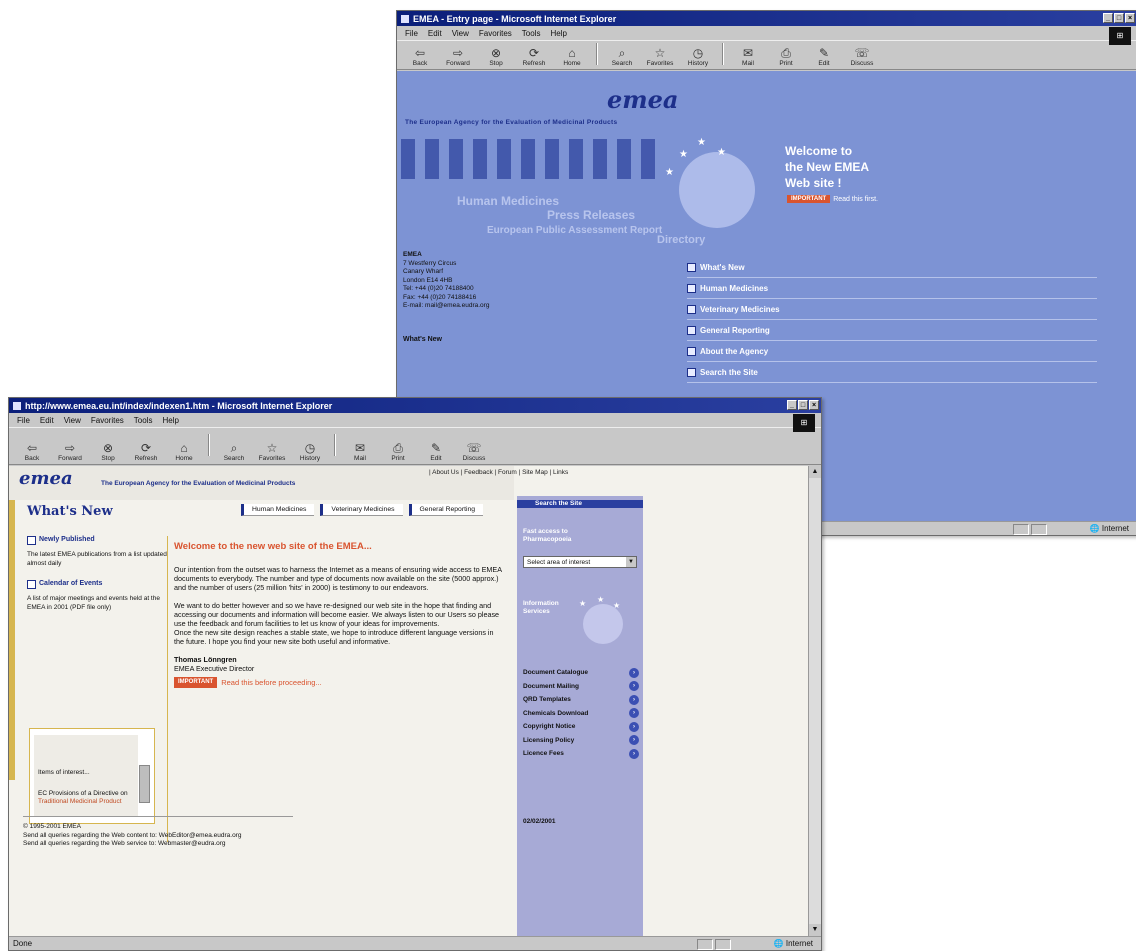 The image size is (1136, 951). What do you see at coordinates (86, 802) in the screenshot?
I see `traditional-medicinal-link: Traditional Medicinal Product` at bounding box center [86, 802].